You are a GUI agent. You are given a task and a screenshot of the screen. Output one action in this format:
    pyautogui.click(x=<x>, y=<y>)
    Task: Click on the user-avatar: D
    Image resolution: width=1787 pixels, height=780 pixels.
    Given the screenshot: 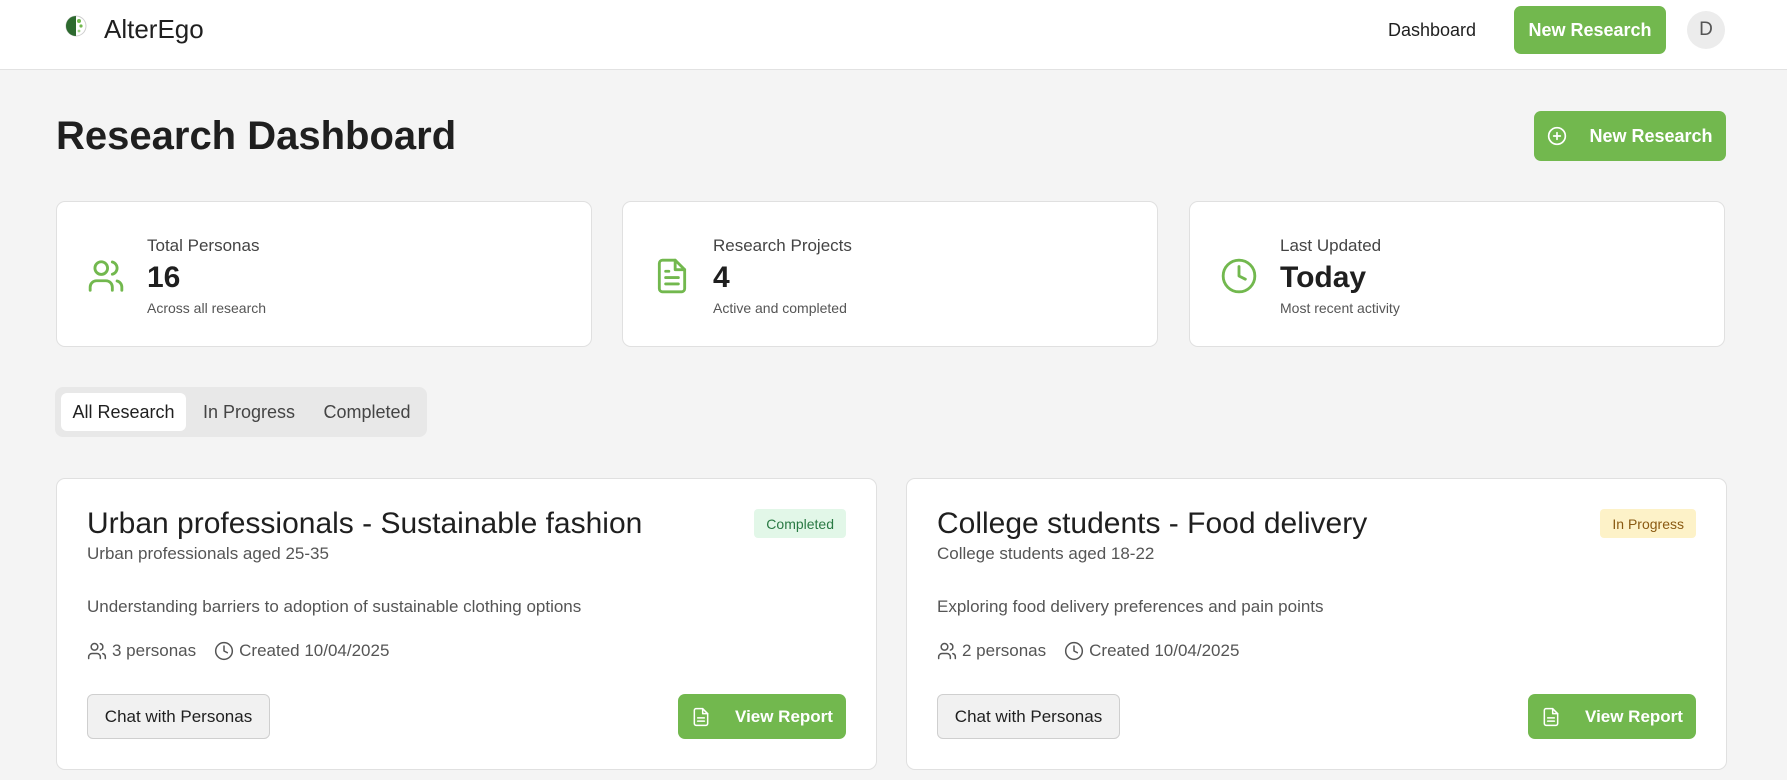 What is the action you would take?
    pyautogui.click(x=1706, y=30)
    